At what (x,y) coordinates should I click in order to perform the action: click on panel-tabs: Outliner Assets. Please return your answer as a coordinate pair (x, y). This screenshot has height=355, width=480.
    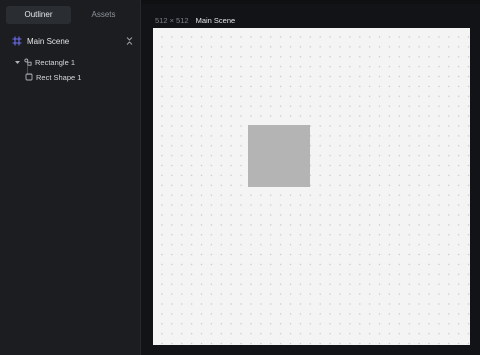
    Looking at the image, I should click on (71, 15).